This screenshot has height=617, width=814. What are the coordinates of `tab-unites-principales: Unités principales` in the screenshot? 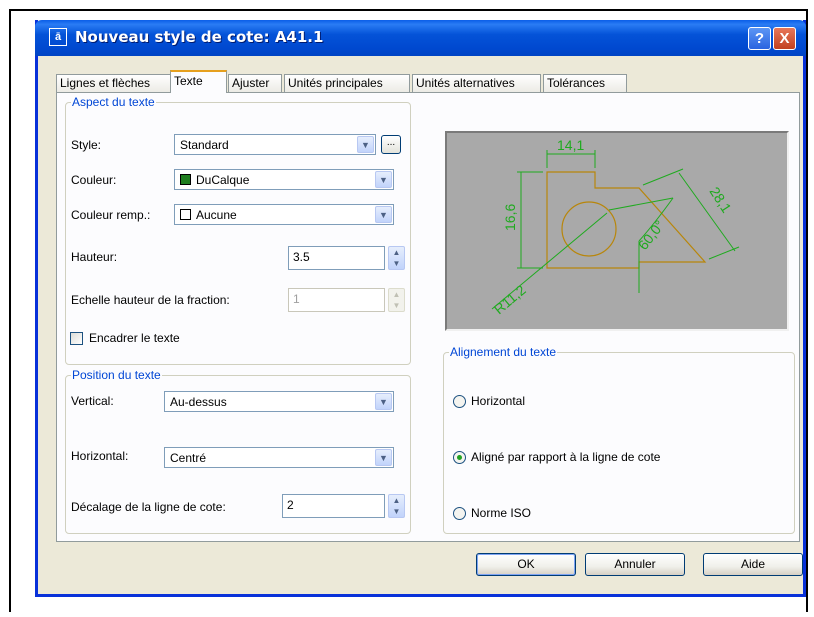 It's located at (347, 83).